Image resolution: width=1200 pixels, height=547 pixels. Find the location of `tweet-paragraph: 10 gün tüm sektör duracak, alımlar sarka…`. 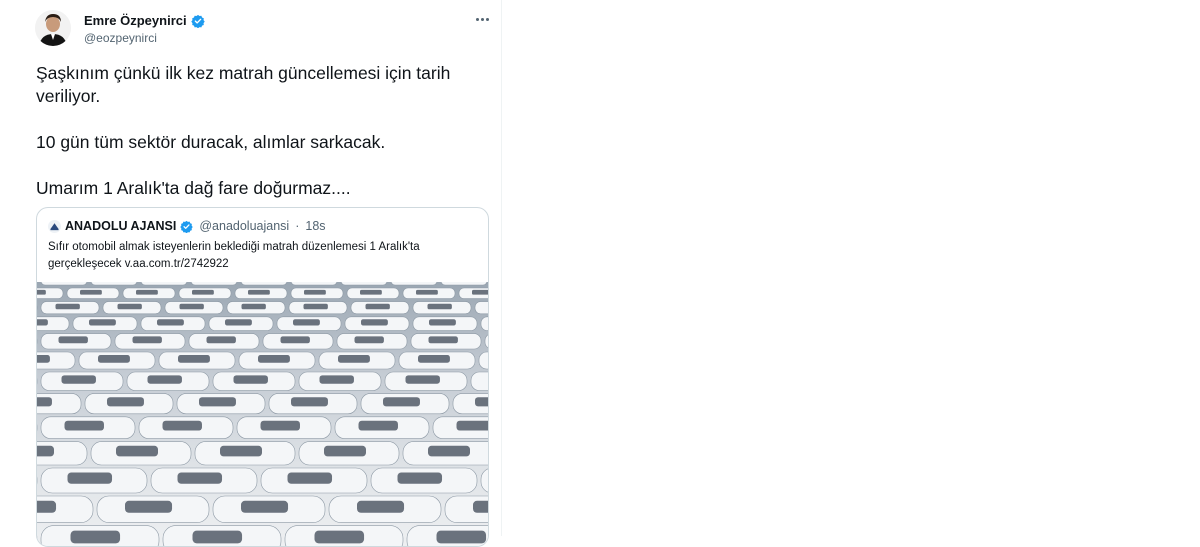

tweet-paragraph: 10 gün tüm sektör duracak, alımlar sarka… is located at coordinates (211, 142).